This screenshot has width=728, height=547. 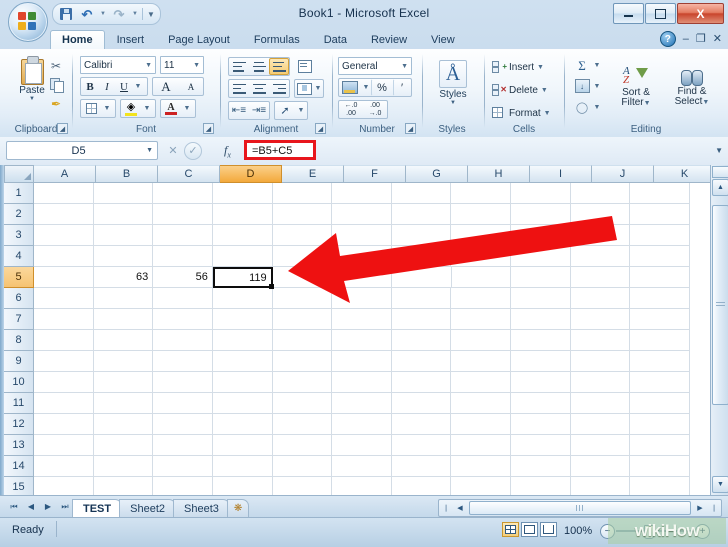 What do you see at coordinates (421, 403) in the screenshot?
I see `cell-G11` at bounding box center [421, 403].